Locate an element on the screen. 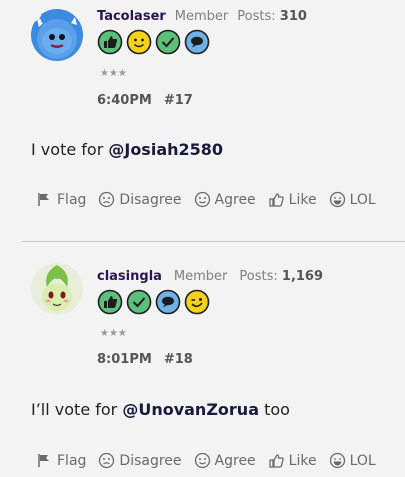  post-time: 8:01PM is located at coordinates (124, 359).